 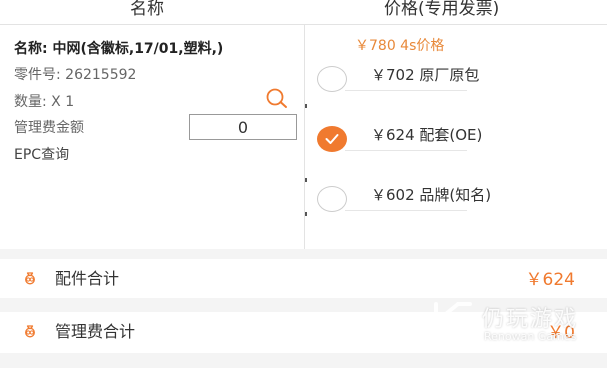 I want to click on price-column-header: 价格(专用发票), so click(x=442, y=9).